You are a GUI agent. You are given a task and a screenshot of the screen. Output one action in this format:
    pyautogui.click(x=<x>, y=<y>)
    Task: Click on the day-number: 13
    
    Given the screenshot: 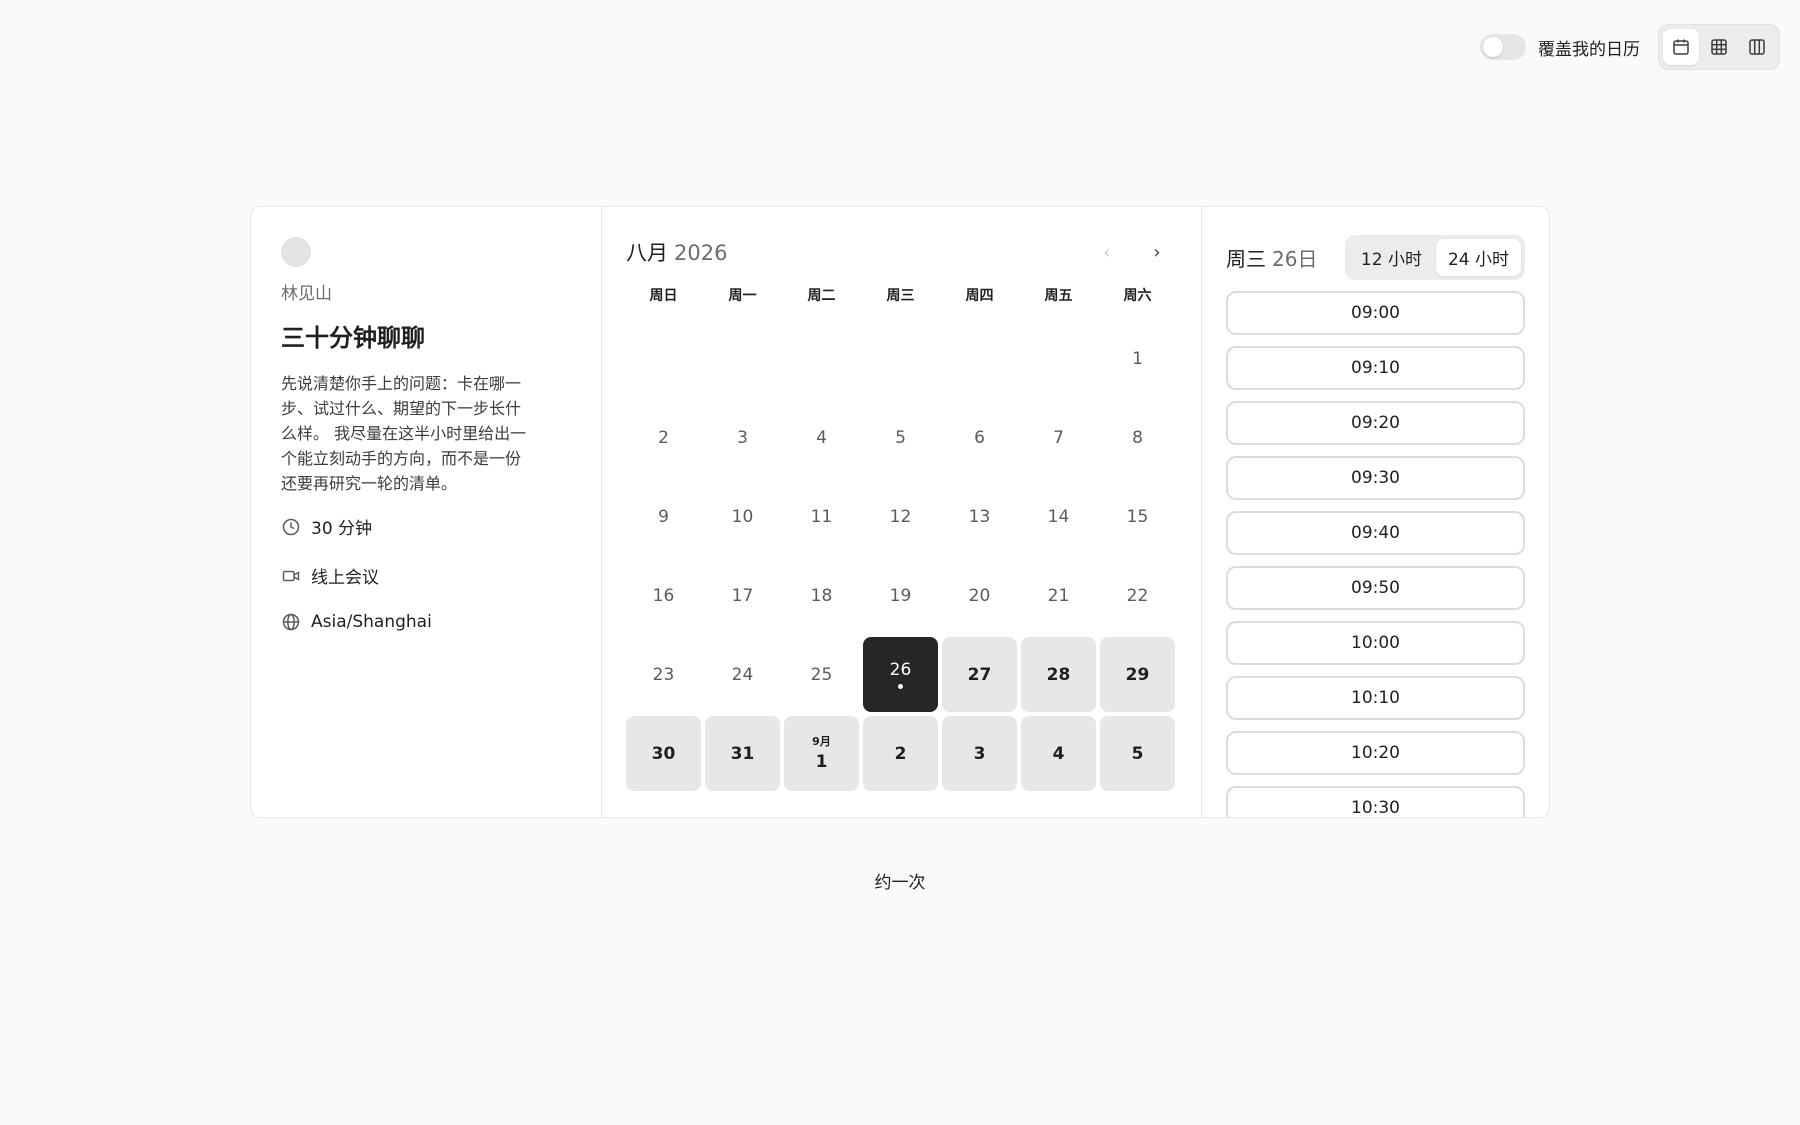 What is the action you would take?
    pyautogui.click(x=979, y=516)
    